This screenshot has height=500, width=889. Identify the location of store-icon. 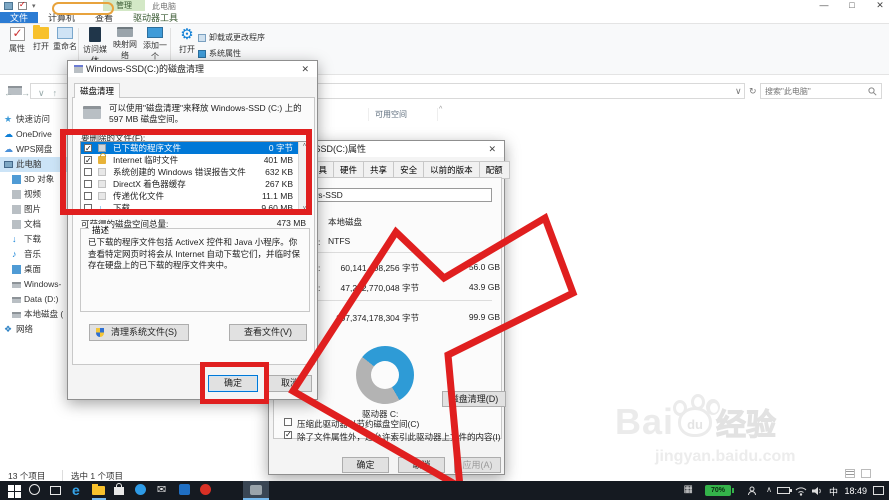
(119, 489).